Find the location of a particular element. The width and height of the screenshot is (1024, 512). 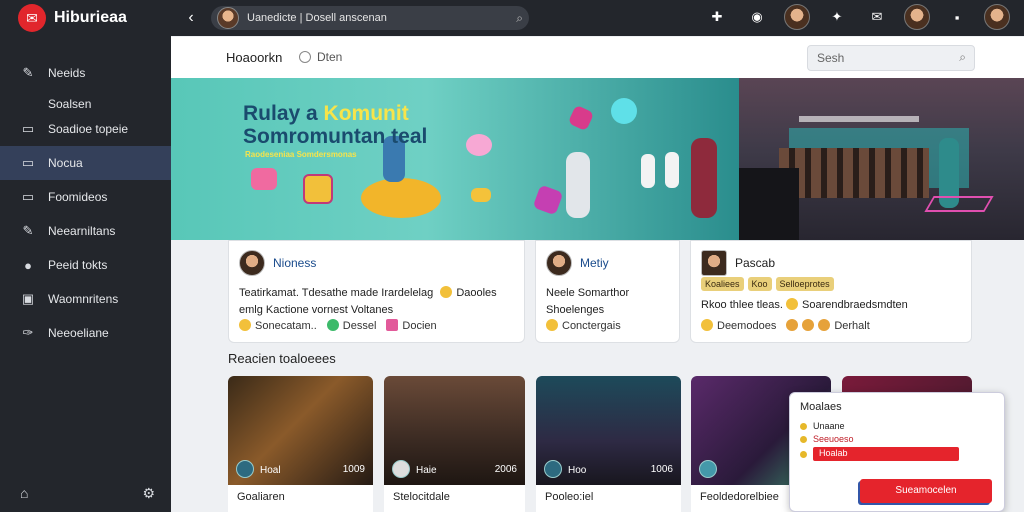

puzzle-icon: ✦ is located at coordinates (837, 17).